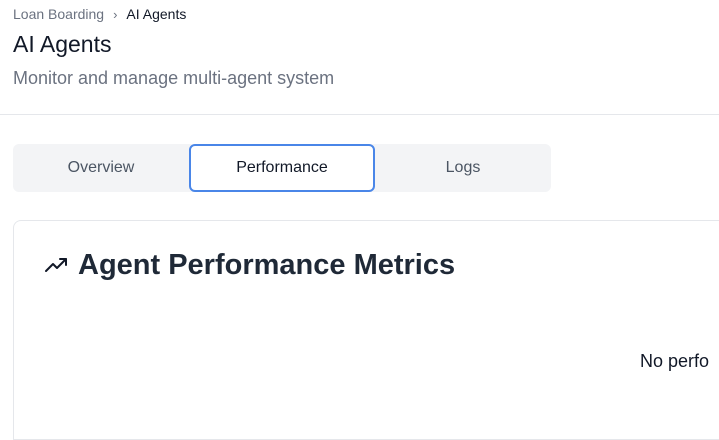 The image size is (719, 440). I want to click on page-title: AI Agents, so click(62, 44).